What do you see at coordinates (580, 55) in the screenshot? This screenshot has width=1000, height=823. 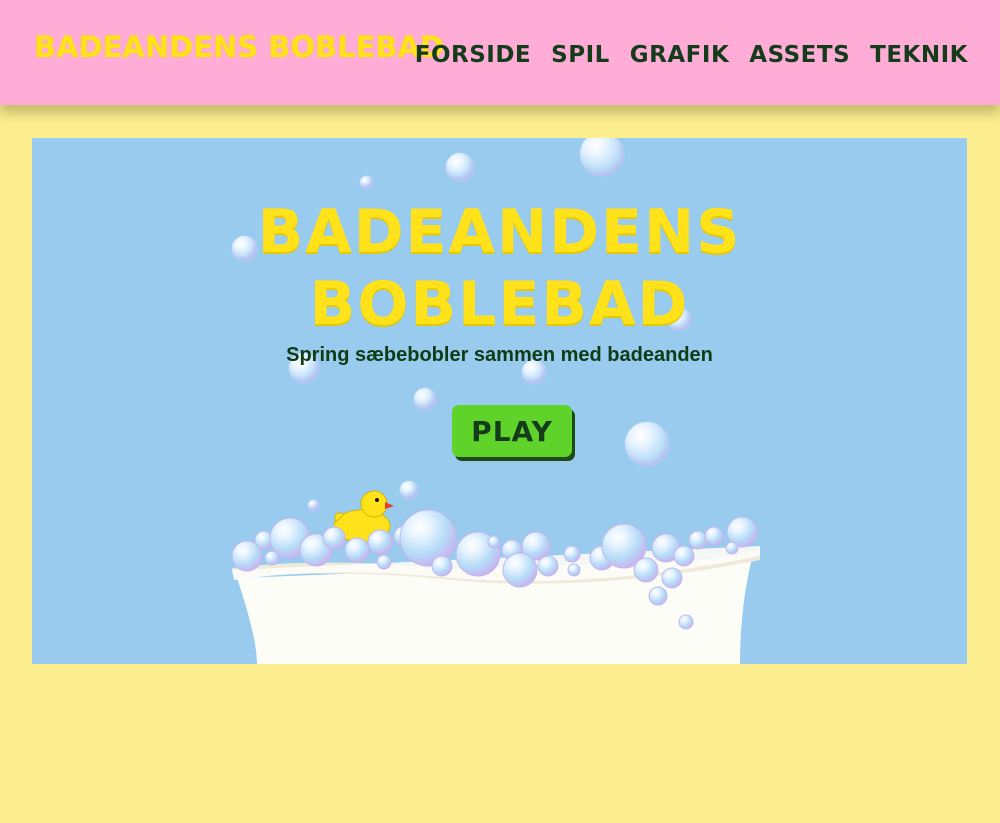 I see `nav-item-spil: SPIL` at bounding box center [580, 55].